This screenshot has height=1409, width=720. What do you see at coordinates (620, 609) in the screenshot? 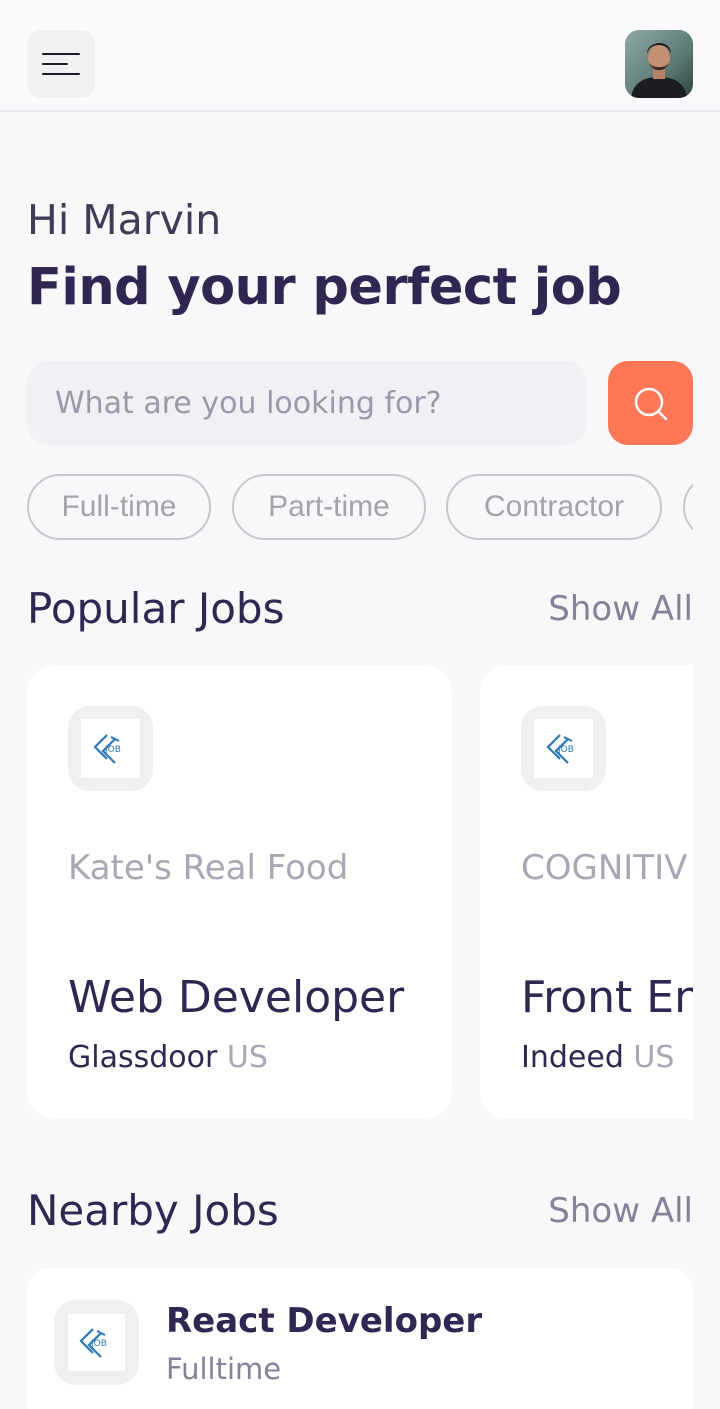
I see `popular-show-all-link: Show All` at bounding box center [620, 609].